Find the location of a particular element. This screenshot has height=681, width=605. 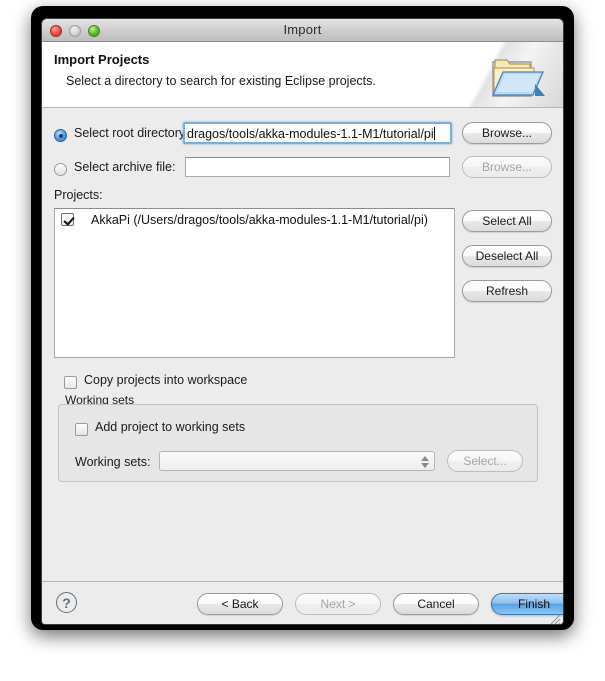

label-select-archive-file: Select archive file: is located at coordinates (125, 167).